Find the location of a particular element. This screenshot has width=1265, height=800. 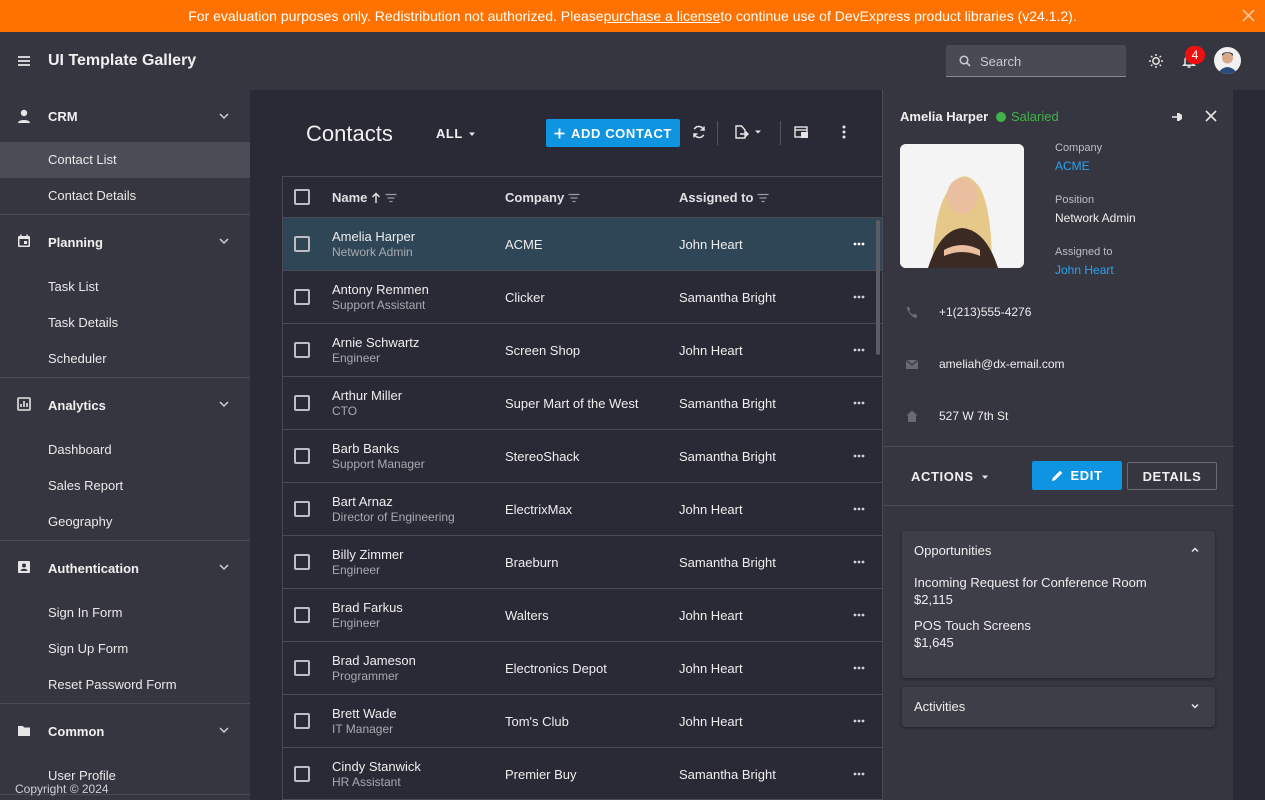

company-link: ACME is located at coordinates (1072, 166).